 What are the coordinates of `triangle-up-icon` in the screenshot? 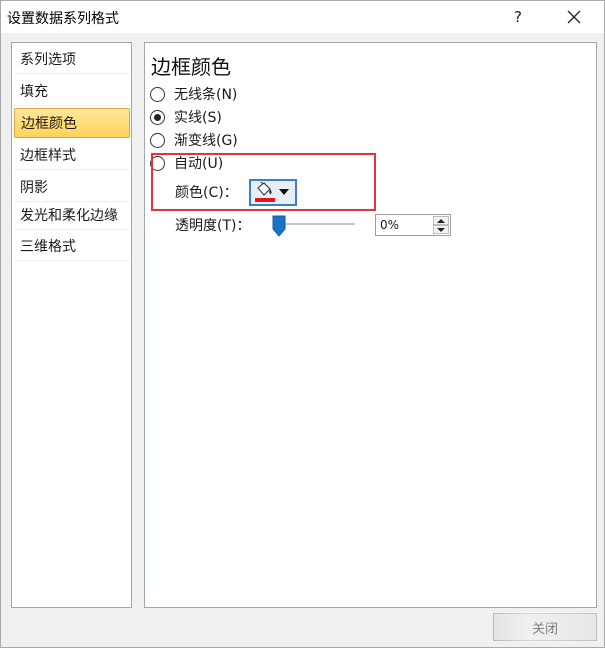 It's located at (441, 220).